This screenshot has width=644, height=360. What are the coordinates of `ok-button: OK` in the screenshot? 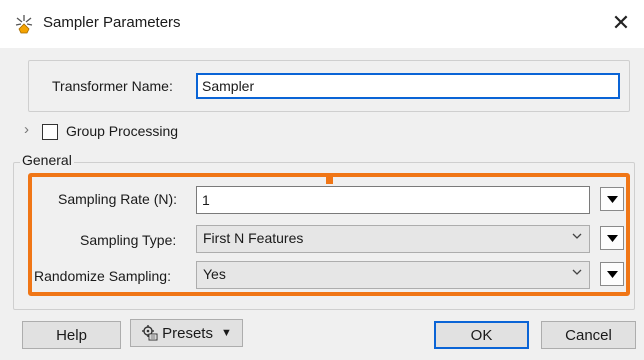 It's located at (481, 335).